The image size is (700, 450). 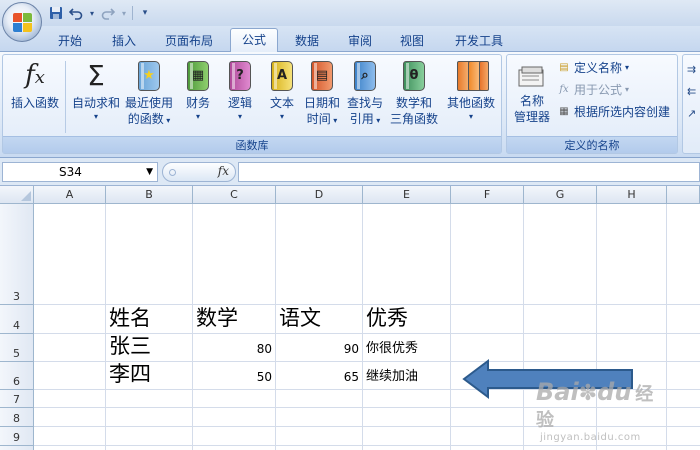 I want to click on paw-icon: ✽, so click(x=588, y=393).